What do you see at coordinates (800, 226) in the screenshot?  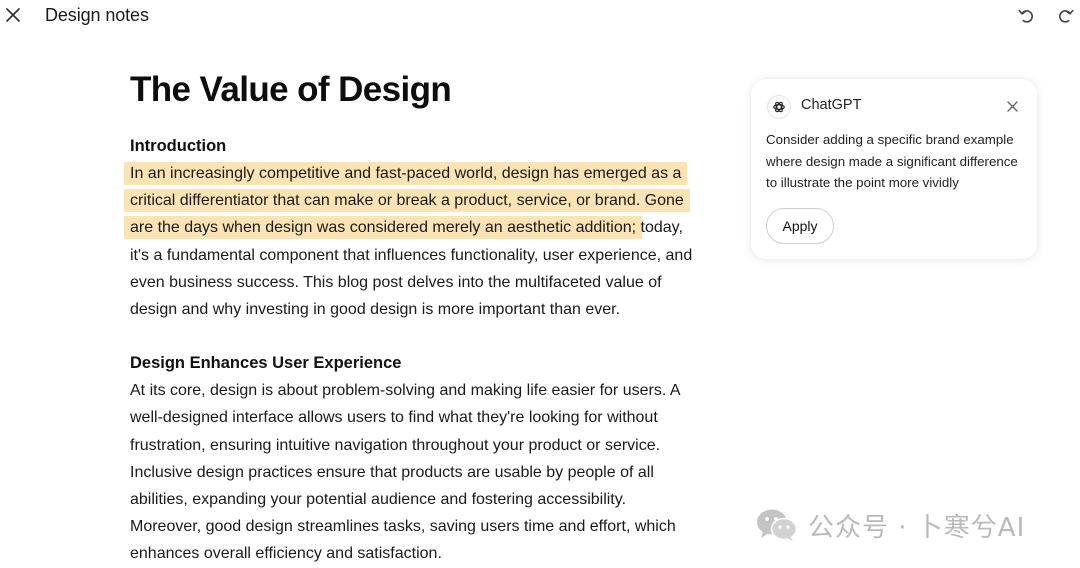 I see `apply-button: Apply` at bounding box center [800, 226].